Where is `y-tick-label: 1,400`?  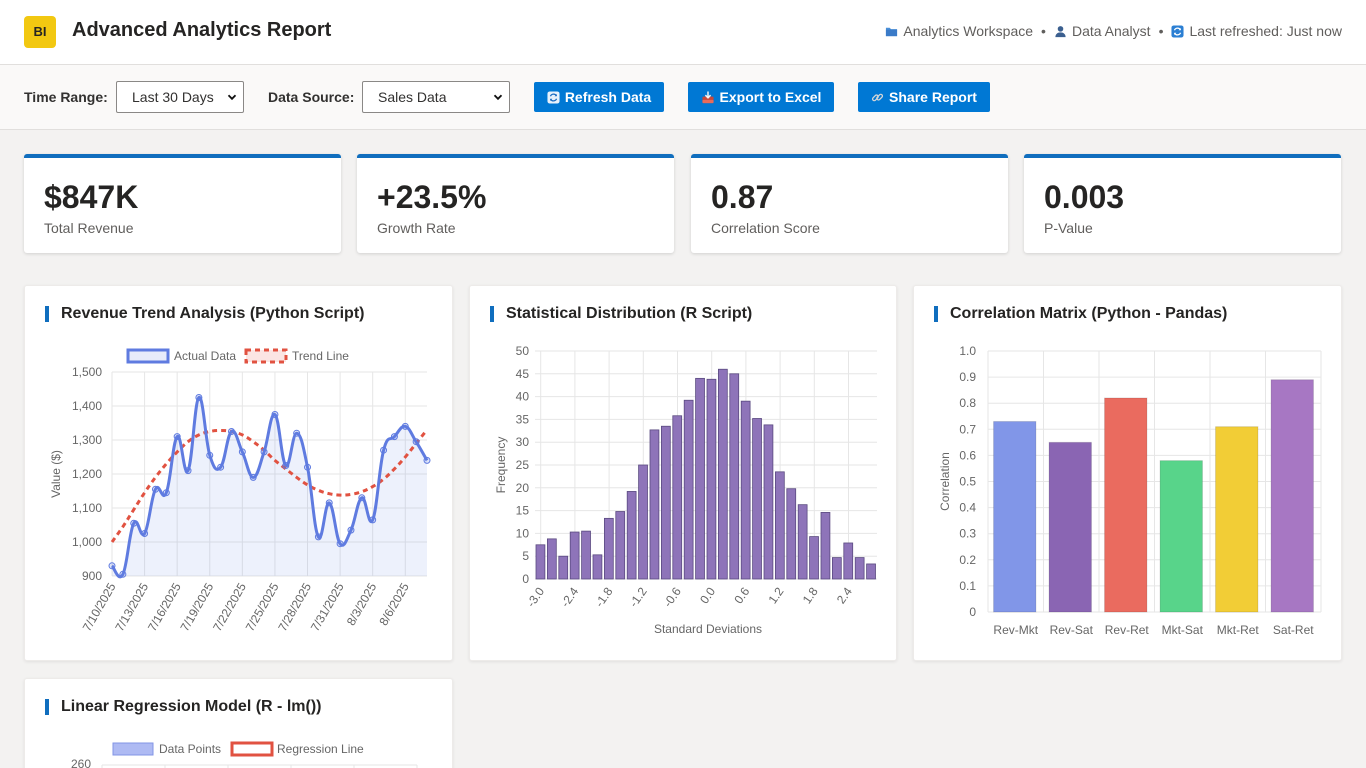
y-tick-label: 1,400 is located at coordinates (87, 406).